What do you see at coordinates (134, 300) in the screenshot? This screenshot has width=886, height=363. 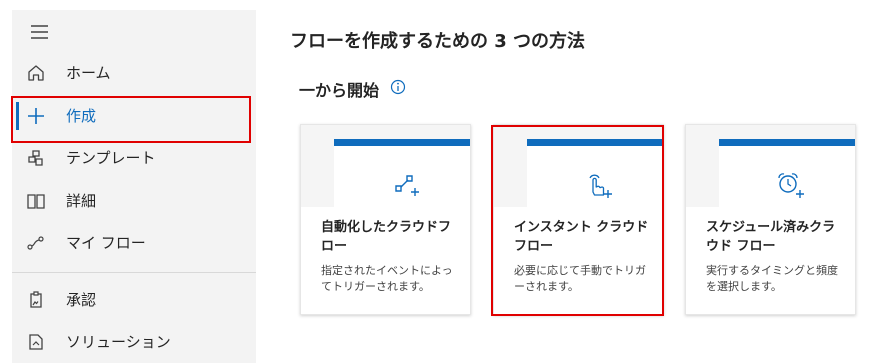 I see `sidebar-item-approvals: 承認` at bounding box center [134, 300].